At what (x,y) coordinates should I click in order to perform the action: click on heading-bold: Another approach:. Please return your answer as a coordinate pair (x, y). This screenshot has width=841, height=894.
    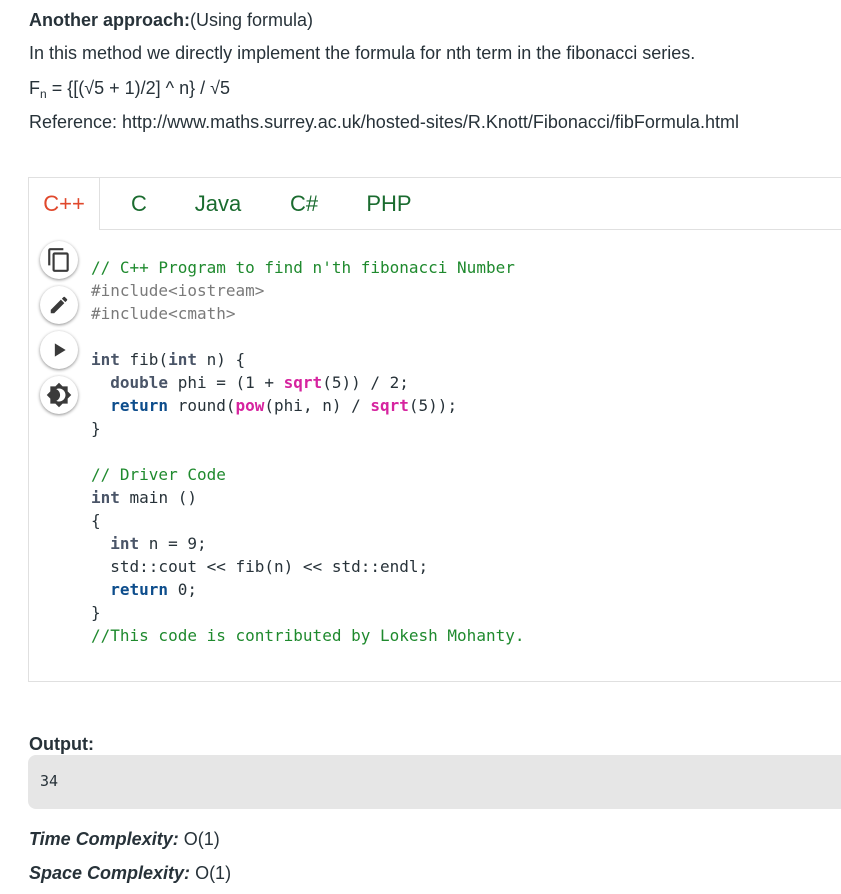
    Looking at the image, I should click on (110, 20).